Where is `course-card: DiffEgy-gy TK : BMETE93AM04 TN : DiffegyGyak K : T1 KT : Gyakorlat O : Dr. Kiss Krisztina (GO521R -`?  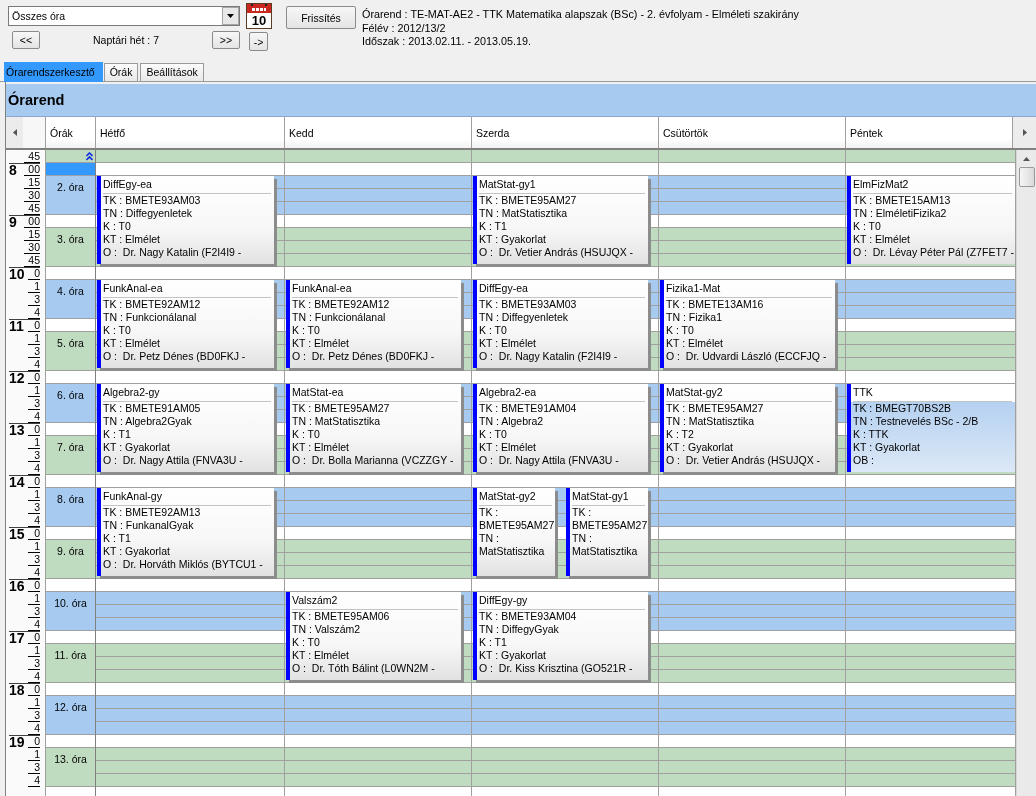 course-card: DiffEgy-gy TK : BMETE93AM04 TN : DiffegyGyak K : T1 KT : Gyakorlat O : Dr. Kiss Krisztina (GO521R - is located at coordinates (560, 636).